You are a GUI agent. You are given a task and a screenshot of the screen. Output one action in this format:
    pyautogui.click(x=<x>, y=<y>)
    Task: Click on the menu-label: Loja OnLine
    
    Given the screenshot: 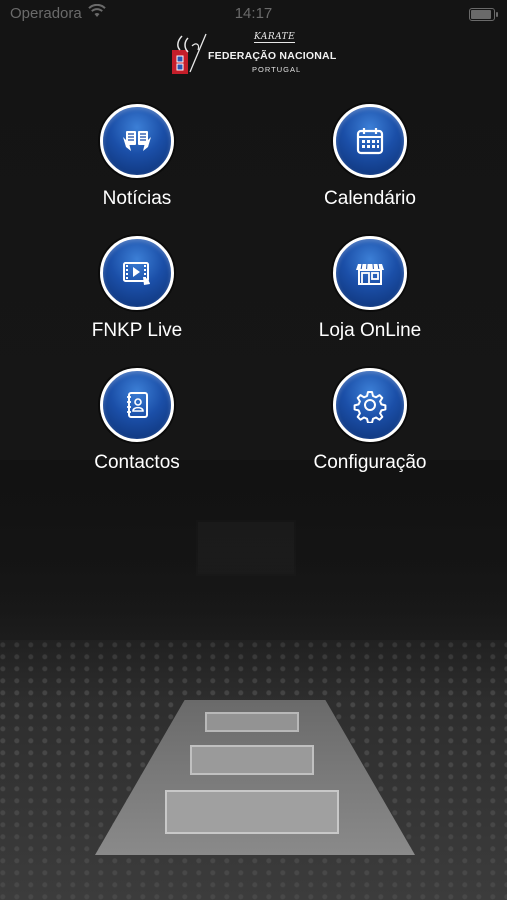 What is the action you would take?
    pyautogui.click(x=370, y=330)
    